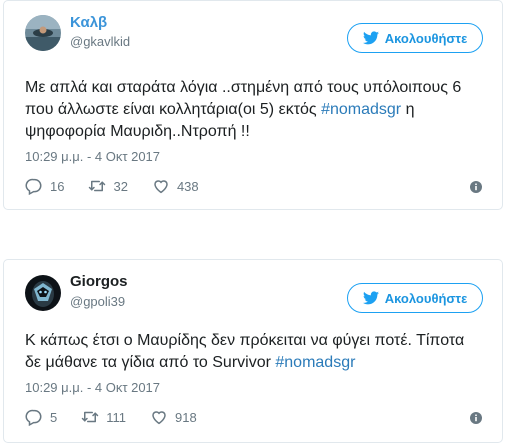  What do you see at coordinates (173, 417) in the screenshot?
I see `like-action: 918` at bounding box center [173, 417].